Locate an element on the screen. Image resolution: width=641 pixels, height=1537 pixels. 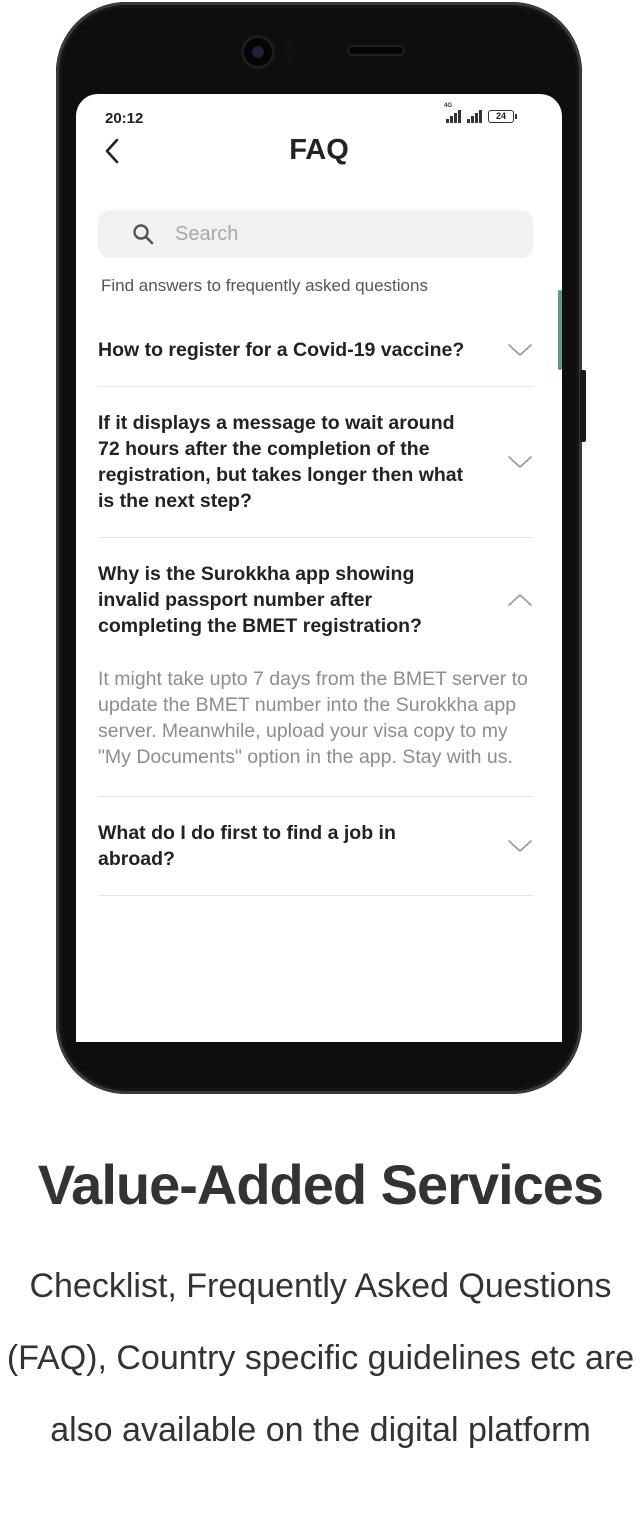
signal-4g-icon: 4G is located at coordinates (452, 113).